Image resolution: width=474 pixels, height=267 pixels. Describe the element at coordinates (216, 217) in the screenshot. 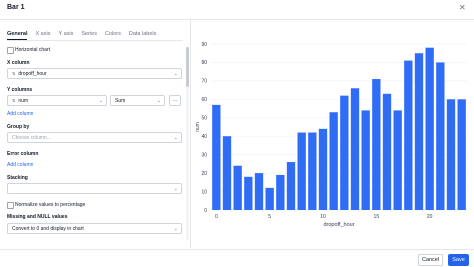

I see `x-tick-label: 0` at that location.